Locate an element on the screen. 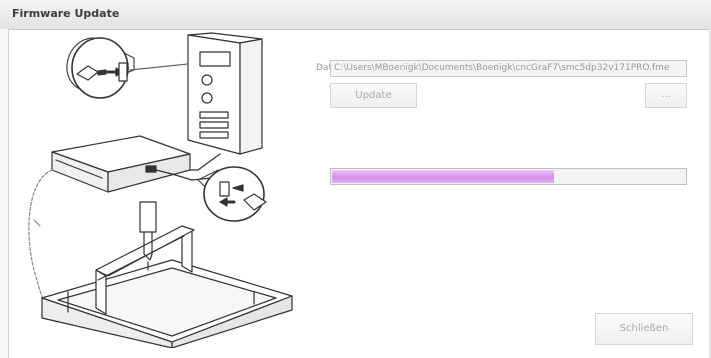 The height and width of the screenshot is (358, 711). window-left-edge is located at coordinates (4, 193).